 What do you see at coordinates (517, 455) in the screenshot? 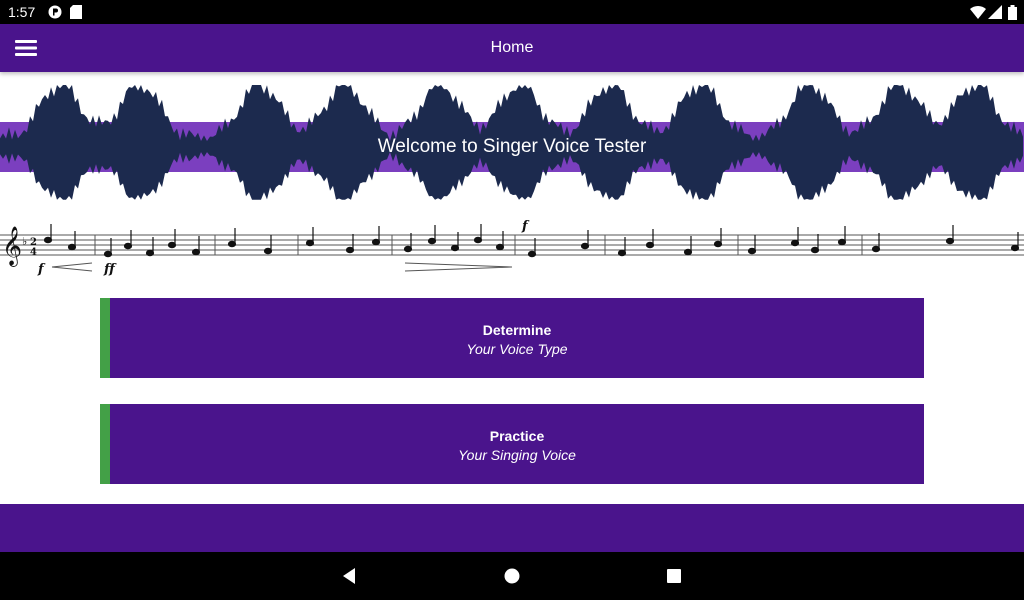
I see `card-subtitle: Your Singing Voice` at bounding box center [517, 455].